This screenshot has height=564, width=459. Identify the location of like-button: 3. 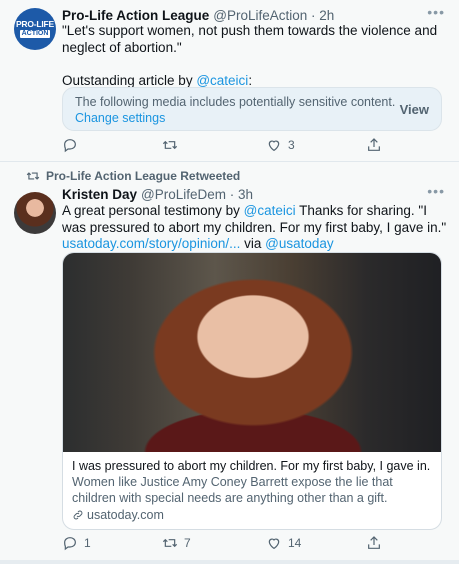
(280, 145).